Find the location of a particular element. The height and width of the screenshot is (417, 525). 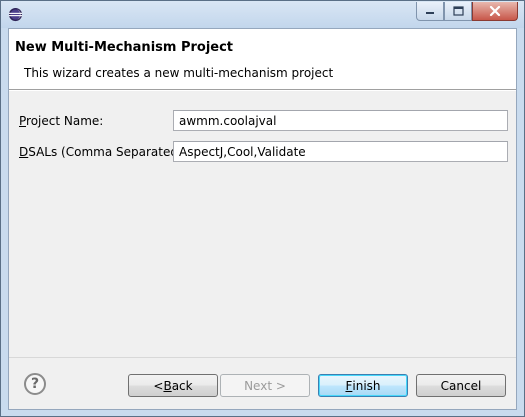

help-button: ? is located at coordinates (35, 384).